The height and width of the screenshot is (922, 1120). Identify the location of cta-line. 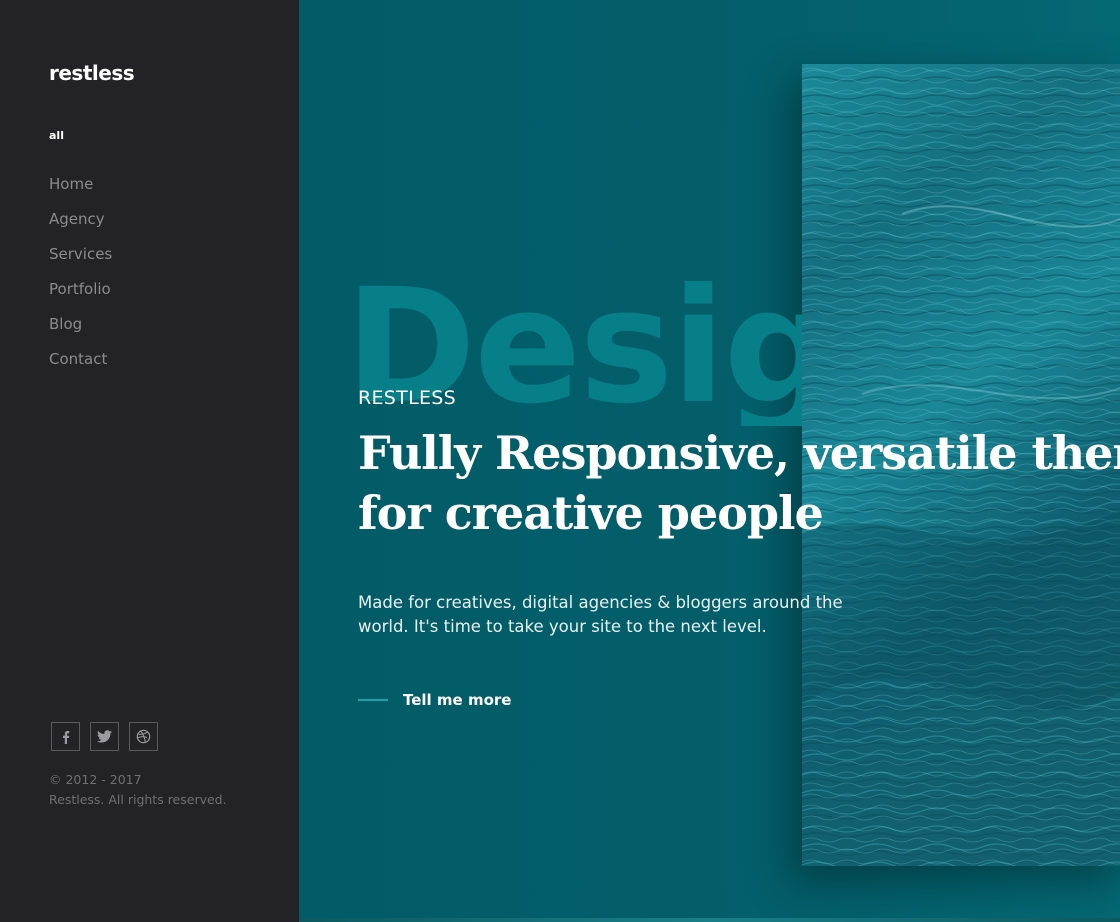
(373, 700).